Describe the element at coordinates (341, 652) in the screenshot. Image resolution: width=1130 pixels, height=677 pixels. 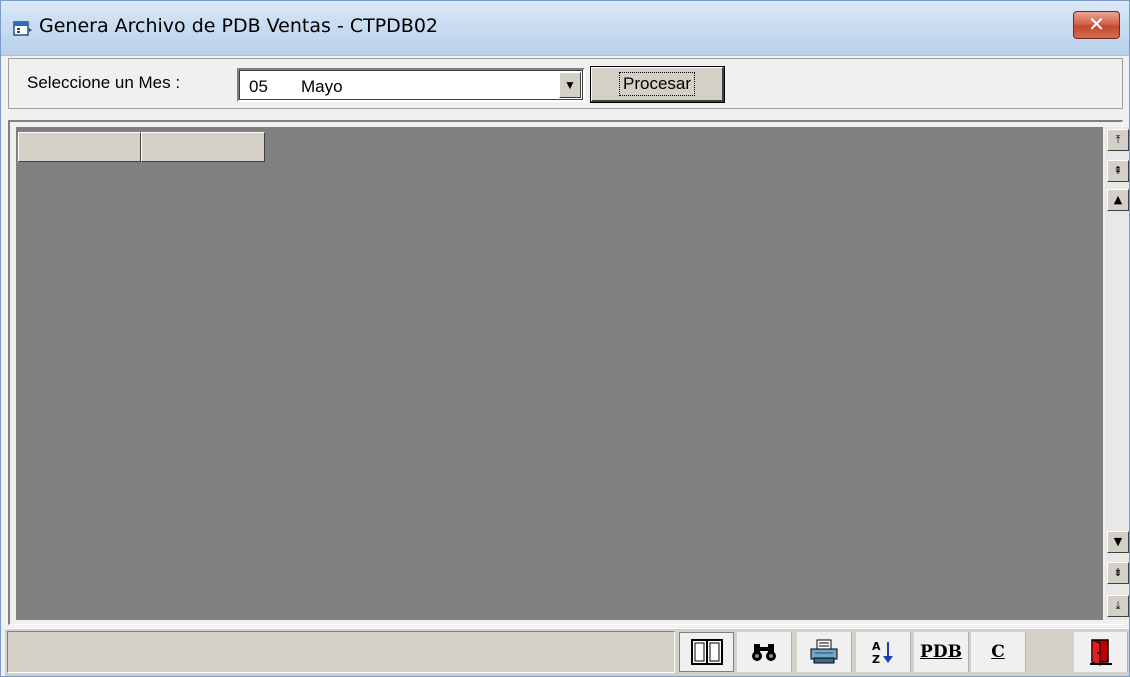
I see `status-message` at that location.